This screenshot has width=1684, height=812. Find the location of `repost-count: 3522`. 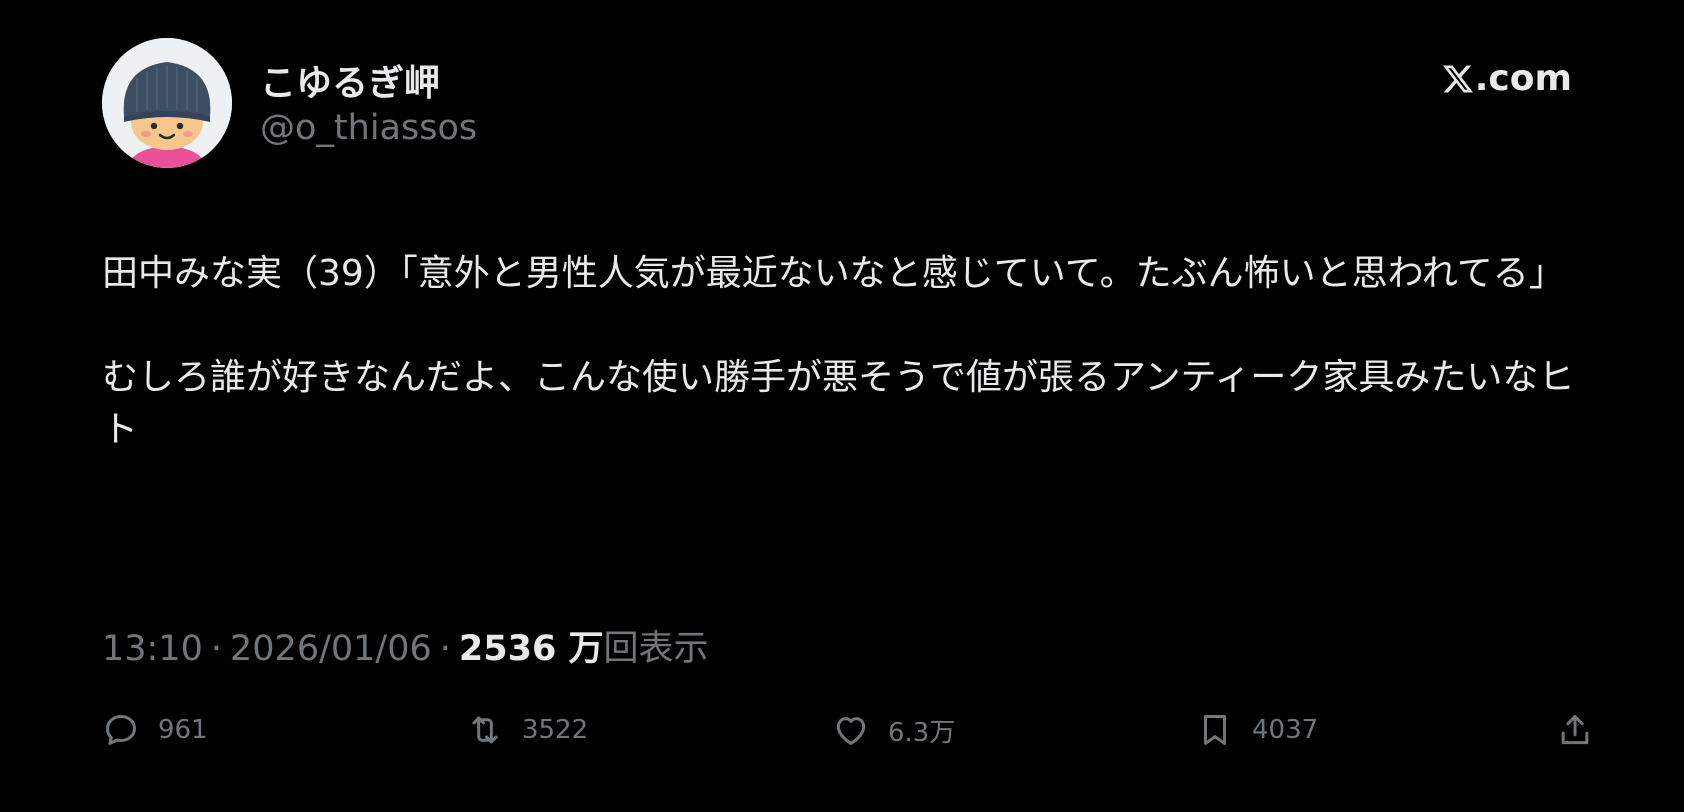

repost-count: 3522 is located at coordinates (555, 730).